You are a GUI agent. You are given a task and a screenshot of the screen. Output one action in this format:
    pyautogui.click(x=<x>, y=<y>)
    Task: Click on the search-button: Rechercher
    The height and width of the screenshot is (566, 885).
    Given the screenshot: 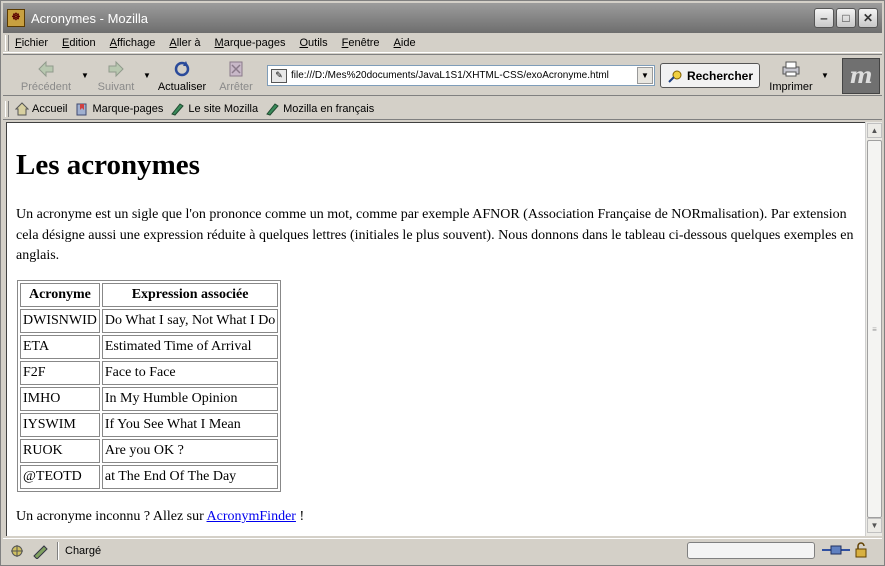 What is the action you would take?
    pyautogui.click(x=710, y=75)
    